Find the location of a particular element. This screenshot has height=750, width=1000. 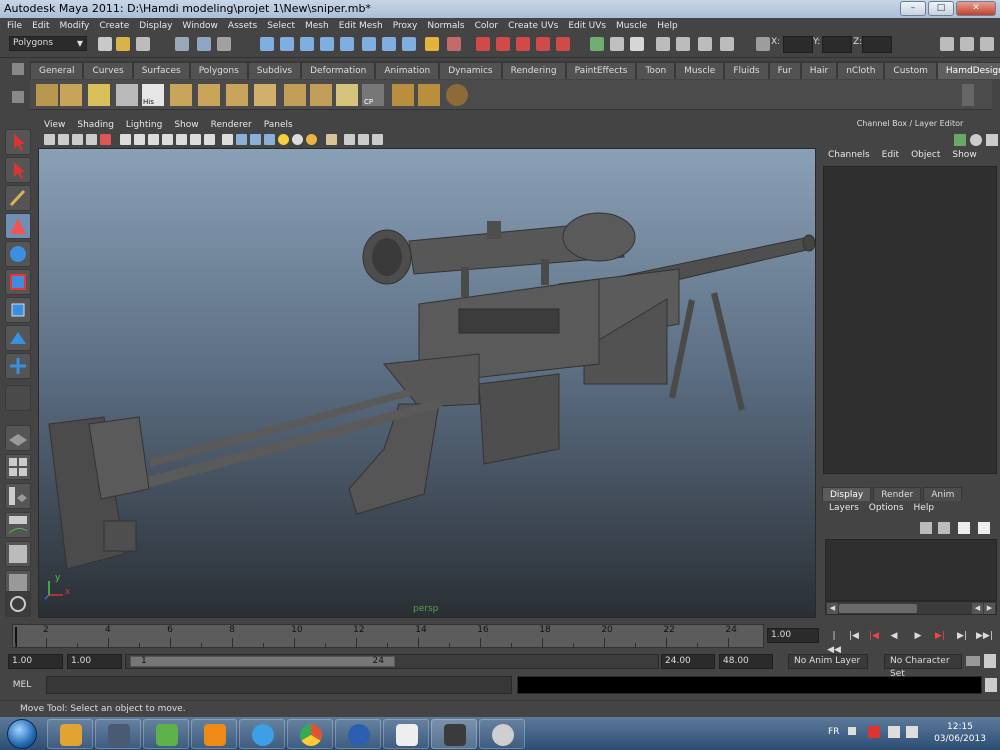

quick-select-icon is located at coordinates (637, 44).